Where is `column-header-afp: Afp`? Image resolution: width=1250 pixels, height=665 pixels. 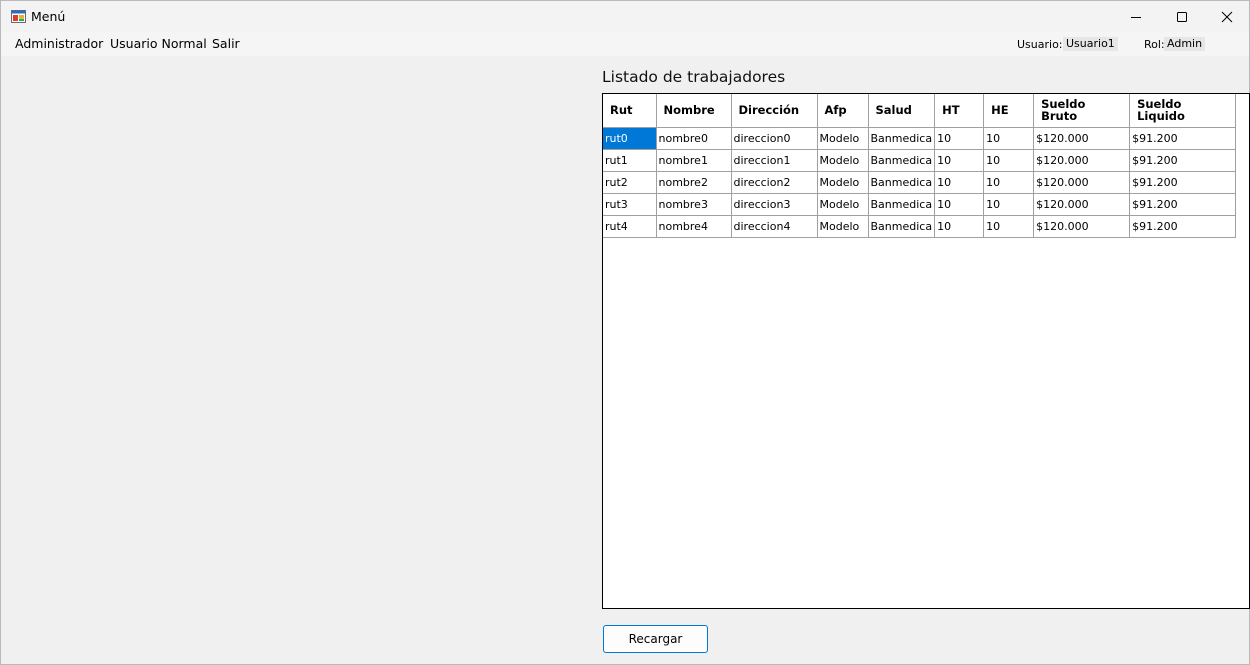
column-header-afp: Afp is located at coordinates (843, 111).